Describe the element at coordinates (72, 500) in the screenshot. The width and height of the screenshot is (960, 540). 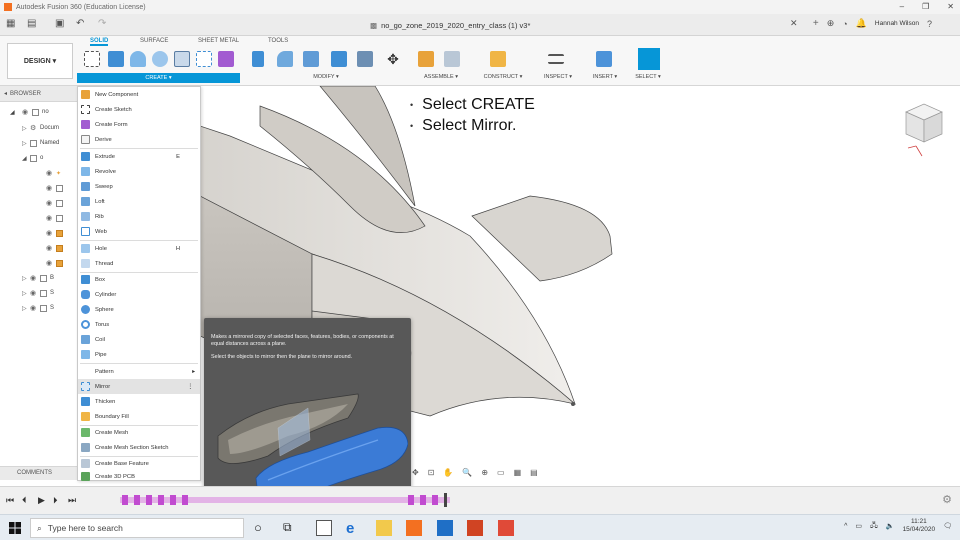
I see `go-to-end-icon: ⏭` at that location.